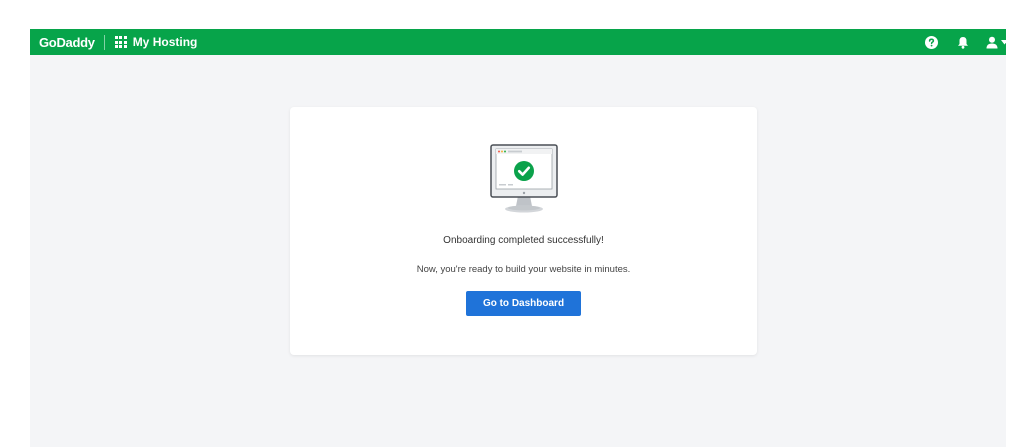  Describe the element at coordinates (524, 180) in the screenshot. I see `monitor-checkmark-icon` at that location.